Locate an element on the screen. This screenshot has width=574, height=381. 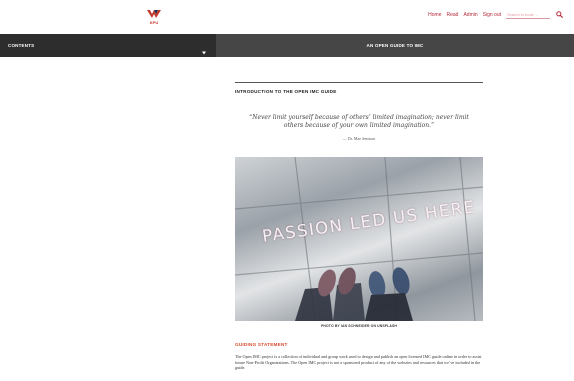
photo-caption: PHOTO BY IAN SCHNEIDER ON UNSPLASH is located at coordinates (359, 326).